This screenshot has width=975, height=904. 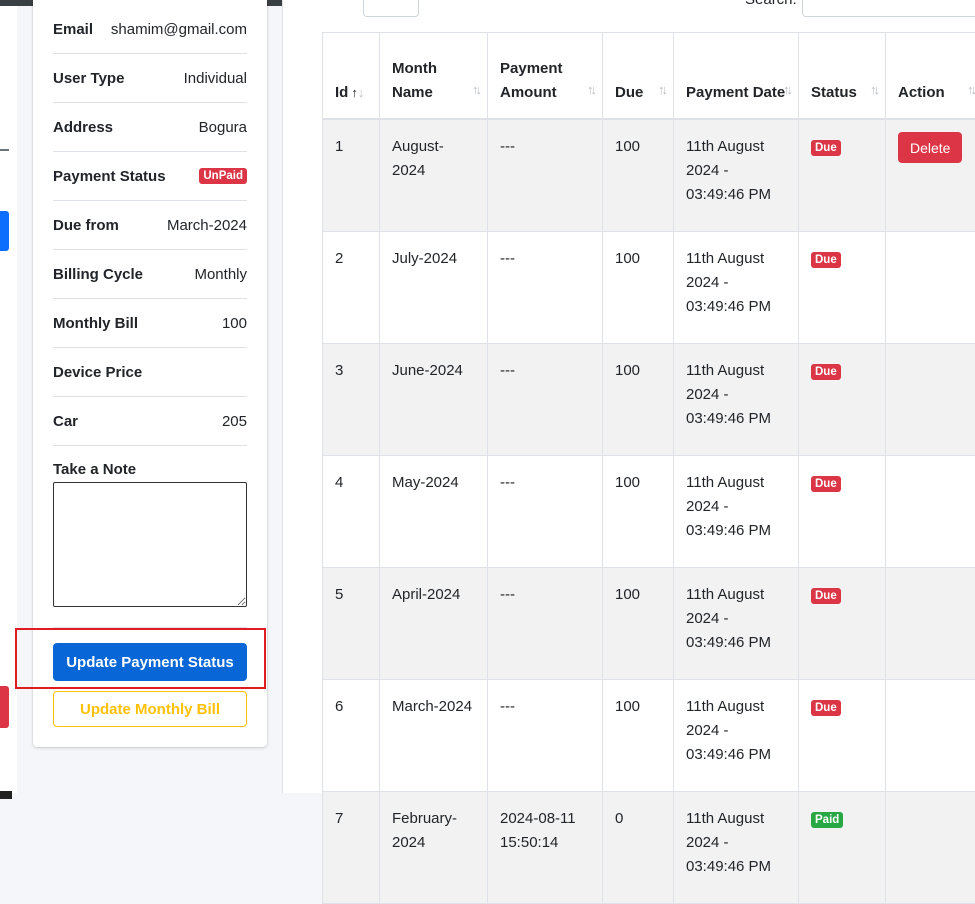 I want to click on info-value: March-2024, so click(x=207, y=225).